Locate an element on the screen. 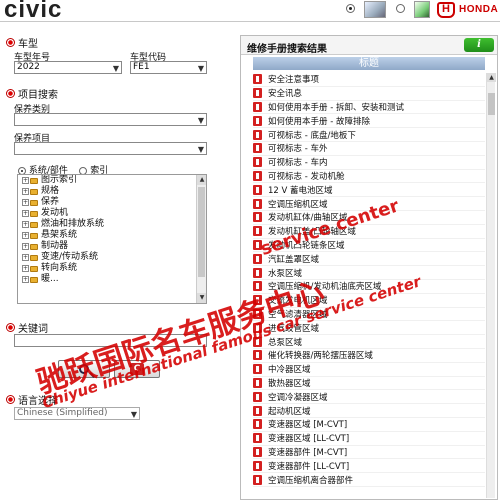  result-title: 变速器部件 [LL-CVT] is located at coordinates (309, 466).